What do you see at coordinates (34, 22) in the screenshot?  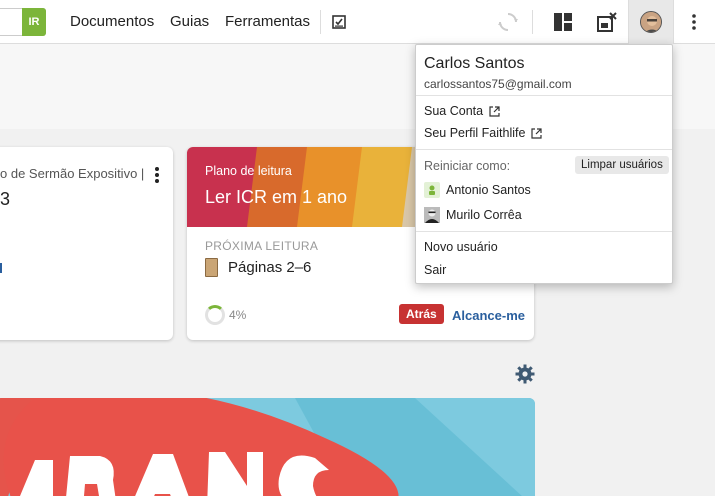 I see `go-button: IR` at bounding box center [34, 22].